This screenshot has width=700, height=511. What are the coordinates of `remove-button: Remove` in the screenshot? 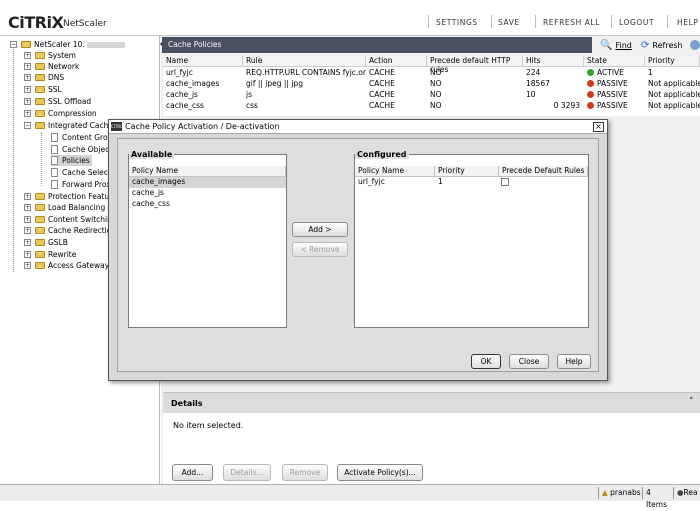 It's located at (305, 472).